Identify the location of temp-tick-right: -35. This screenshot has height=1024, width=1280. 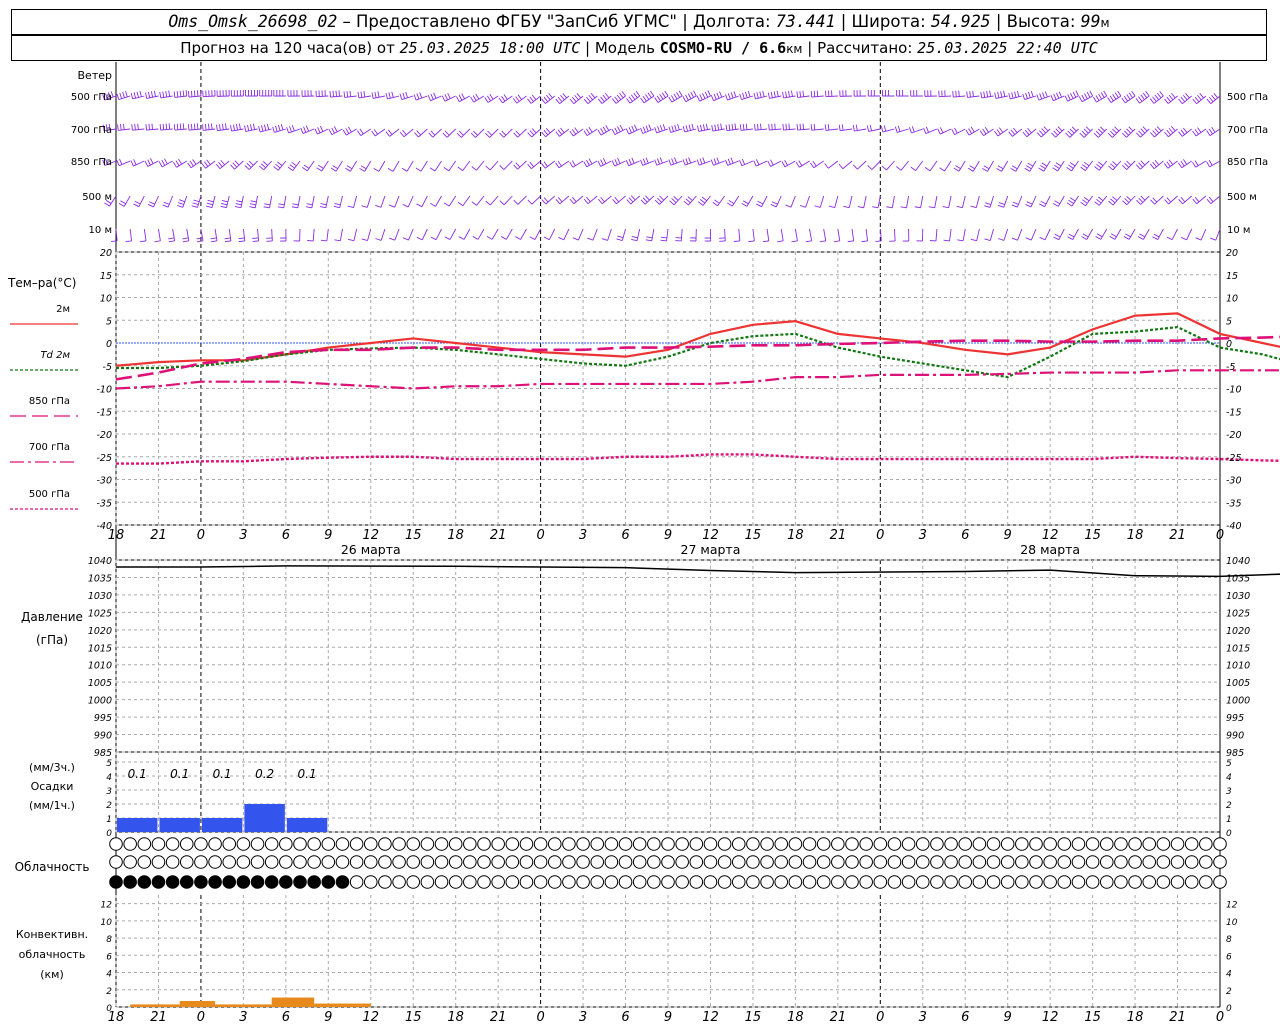
(1234, 503).